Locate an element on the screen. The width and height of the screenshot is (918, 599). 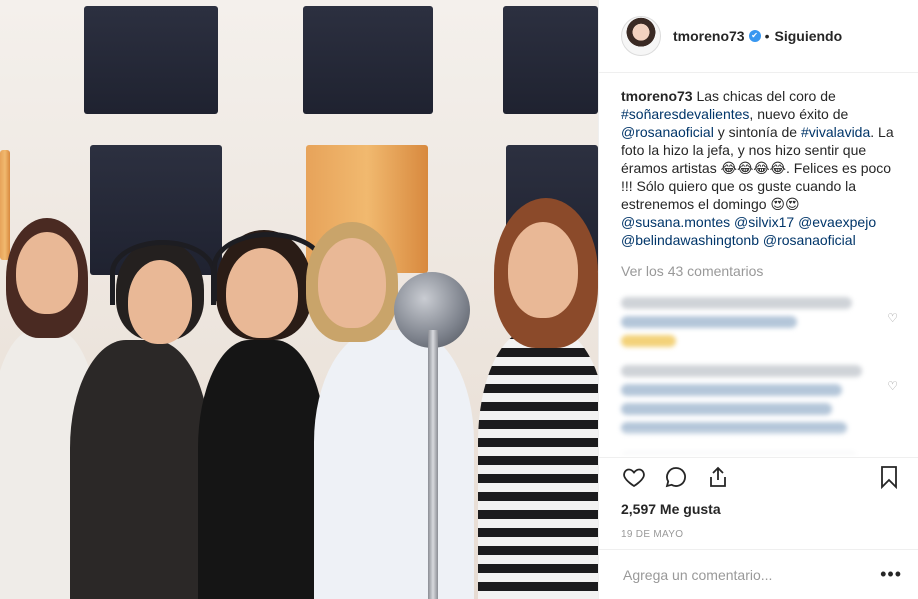
view-all-comments-link: Ver los 43 comentarios is located at coordinates (759, 271).